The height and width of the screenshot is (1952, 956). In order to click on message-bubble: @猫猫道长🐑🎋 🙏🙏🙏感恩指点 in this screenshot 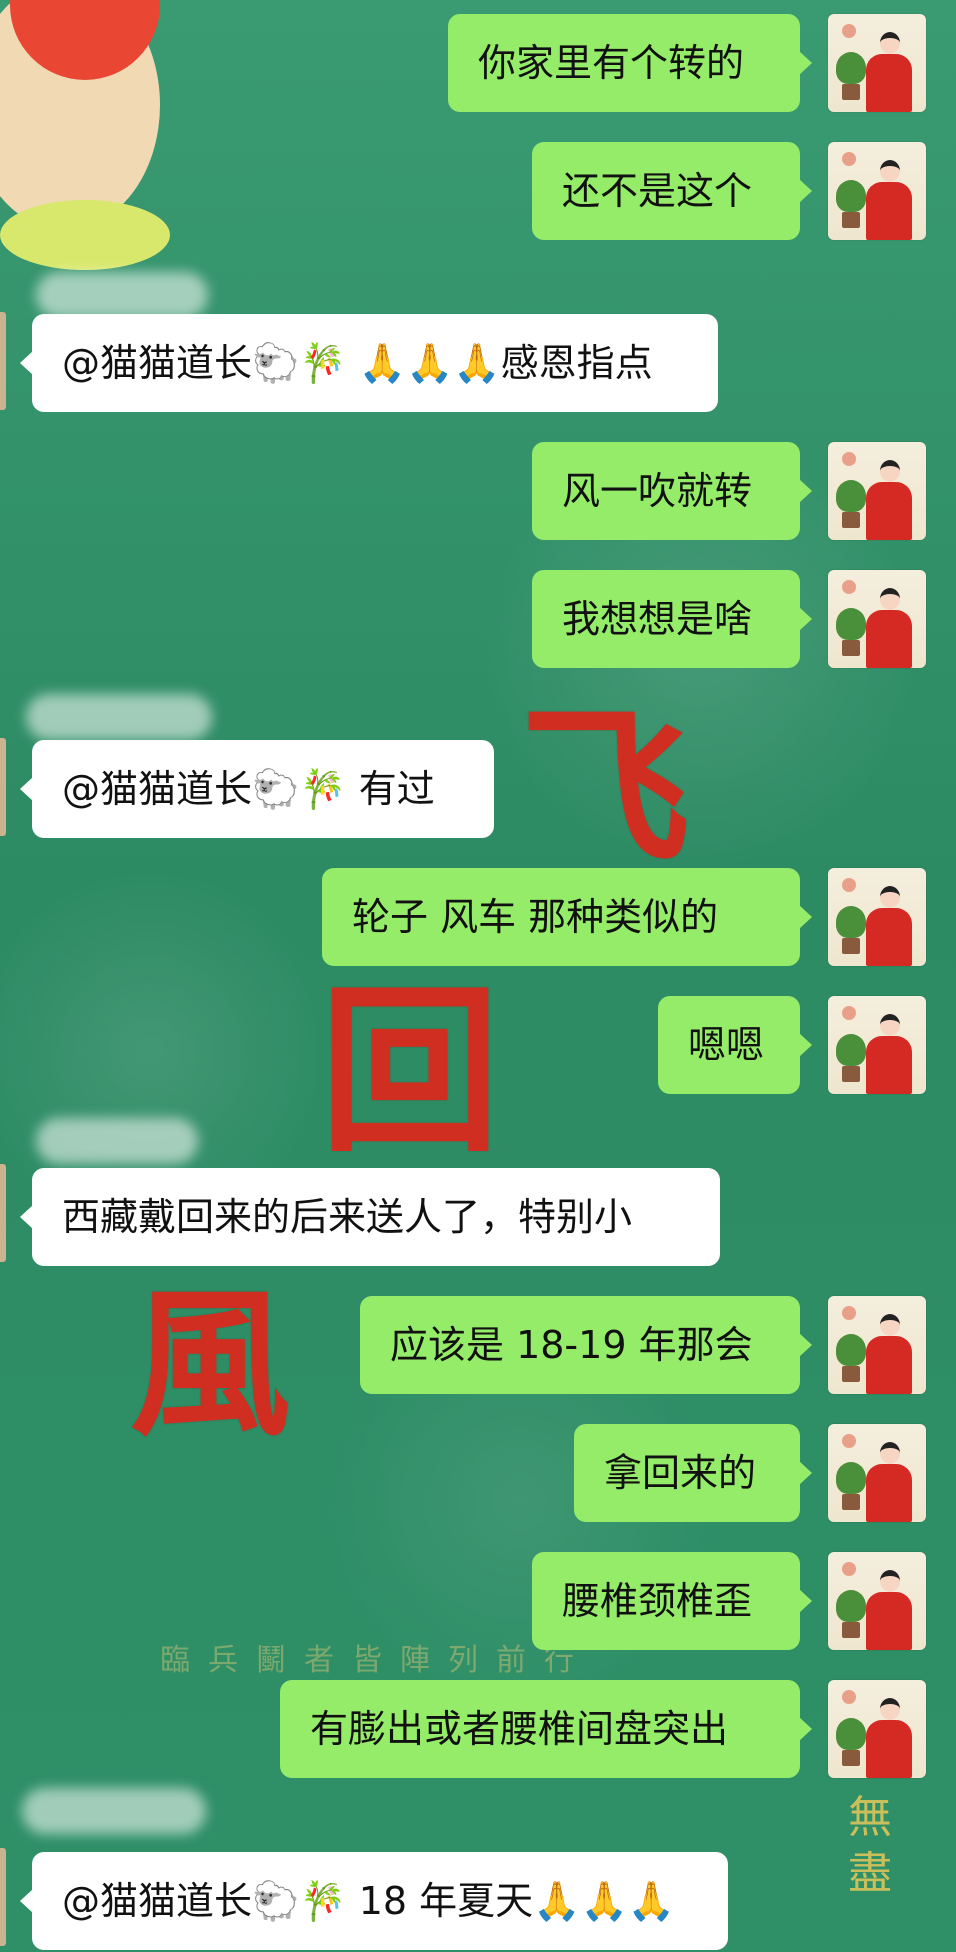, I will do `click(369, 363)`.